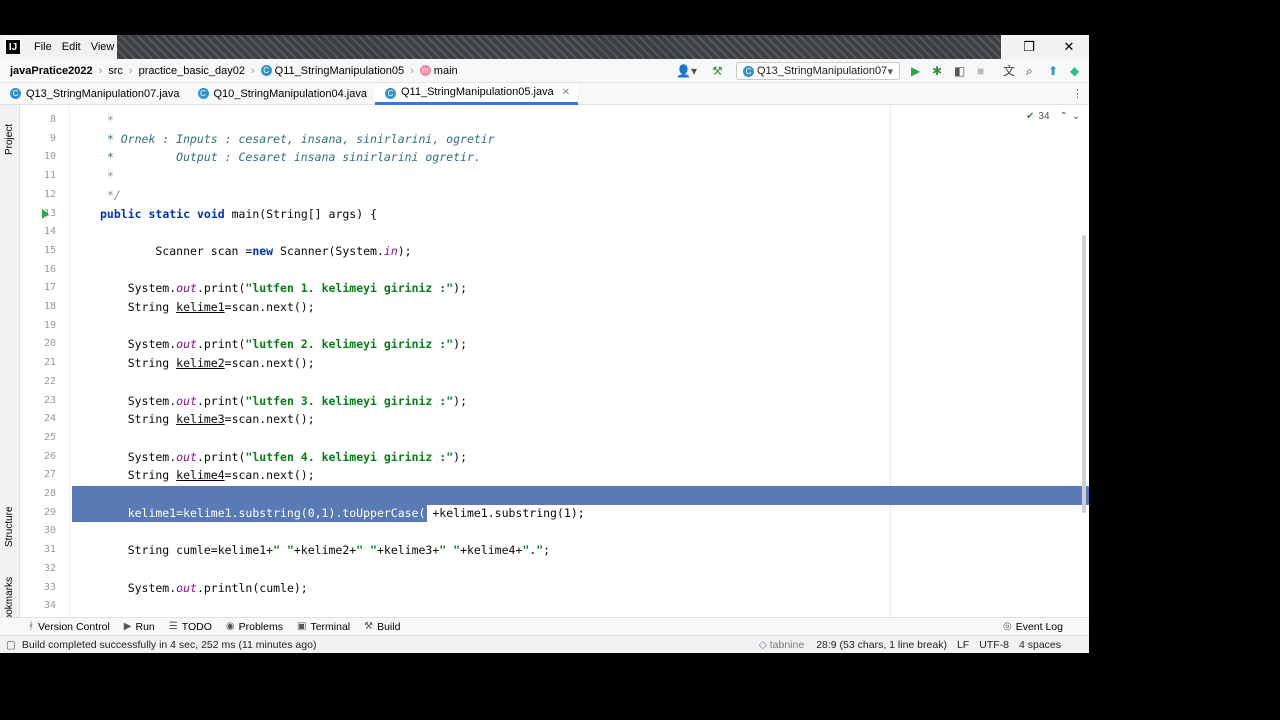 This screenshot has height=720, width=1280. What do you see at coordinates (1076, 116) in the screenshot?
I see `chevron-down-icon: ⌄` at bounding box center [1076, 116].